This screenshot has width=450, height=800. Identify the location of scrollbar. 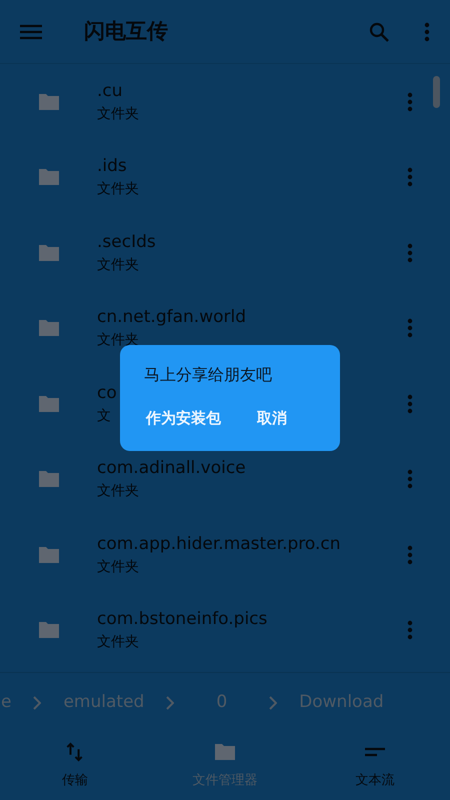
(436, 92).